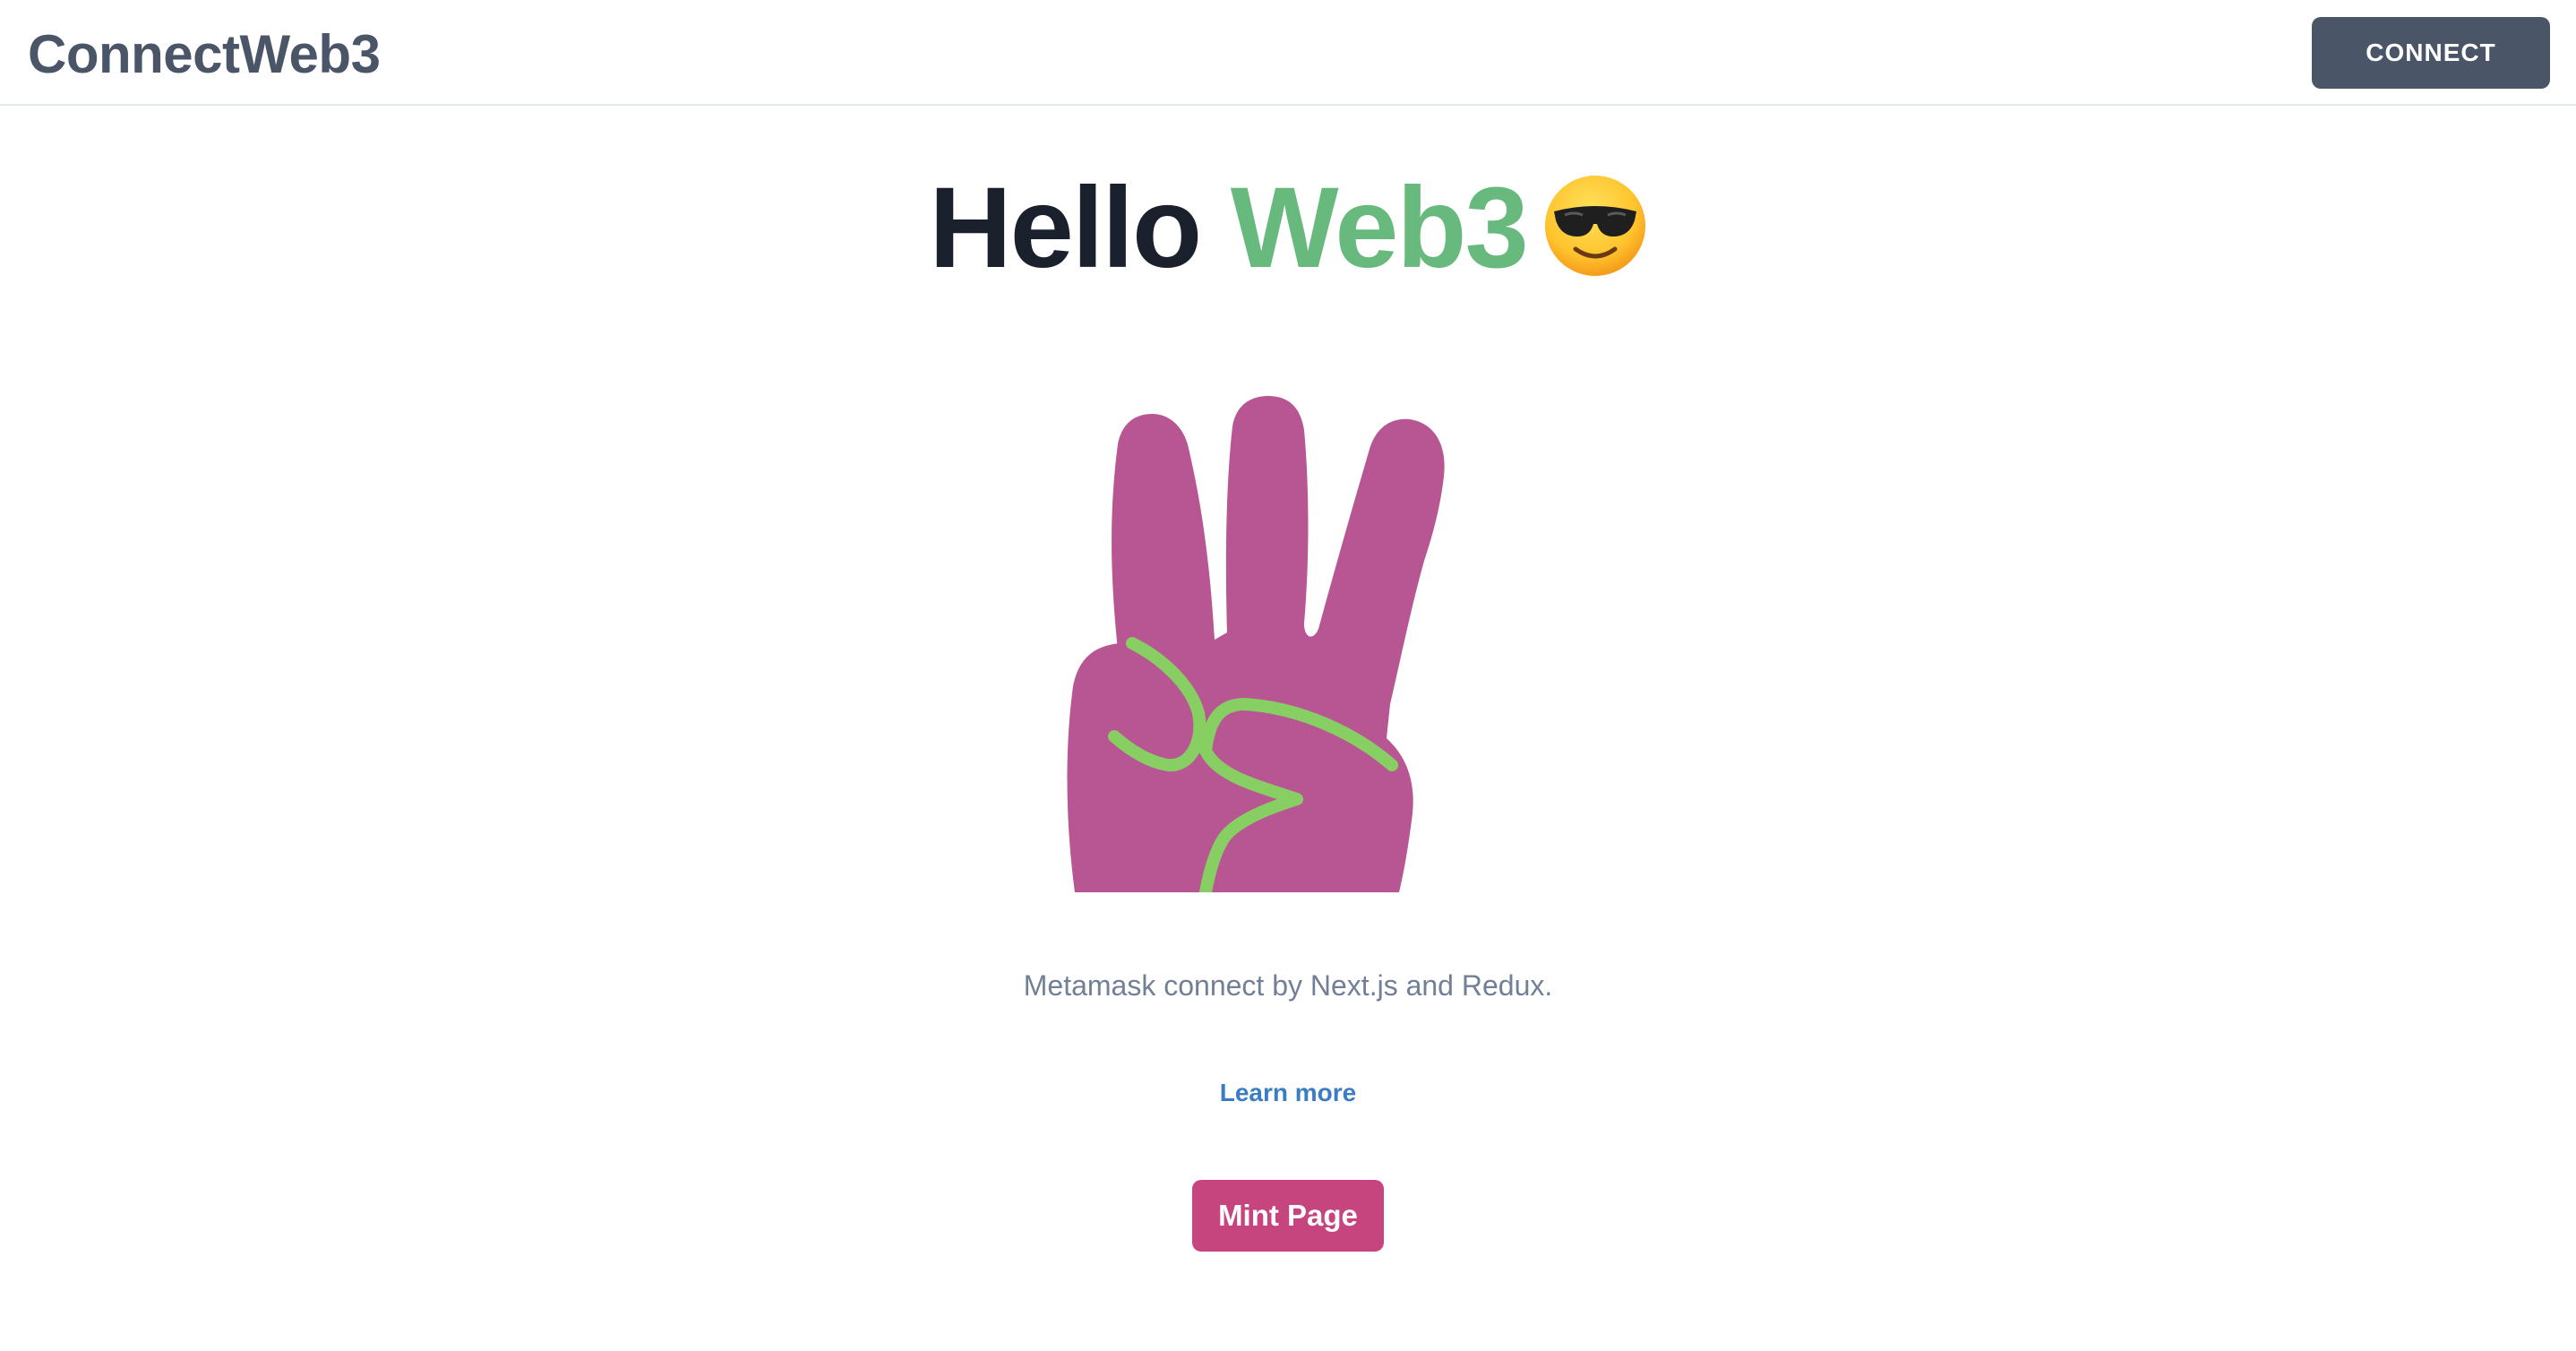 Image resolution: width=2576 pixels, height=1351 pixels. I want to click on learn-more-container: Learn more, so click(1288, 1093).